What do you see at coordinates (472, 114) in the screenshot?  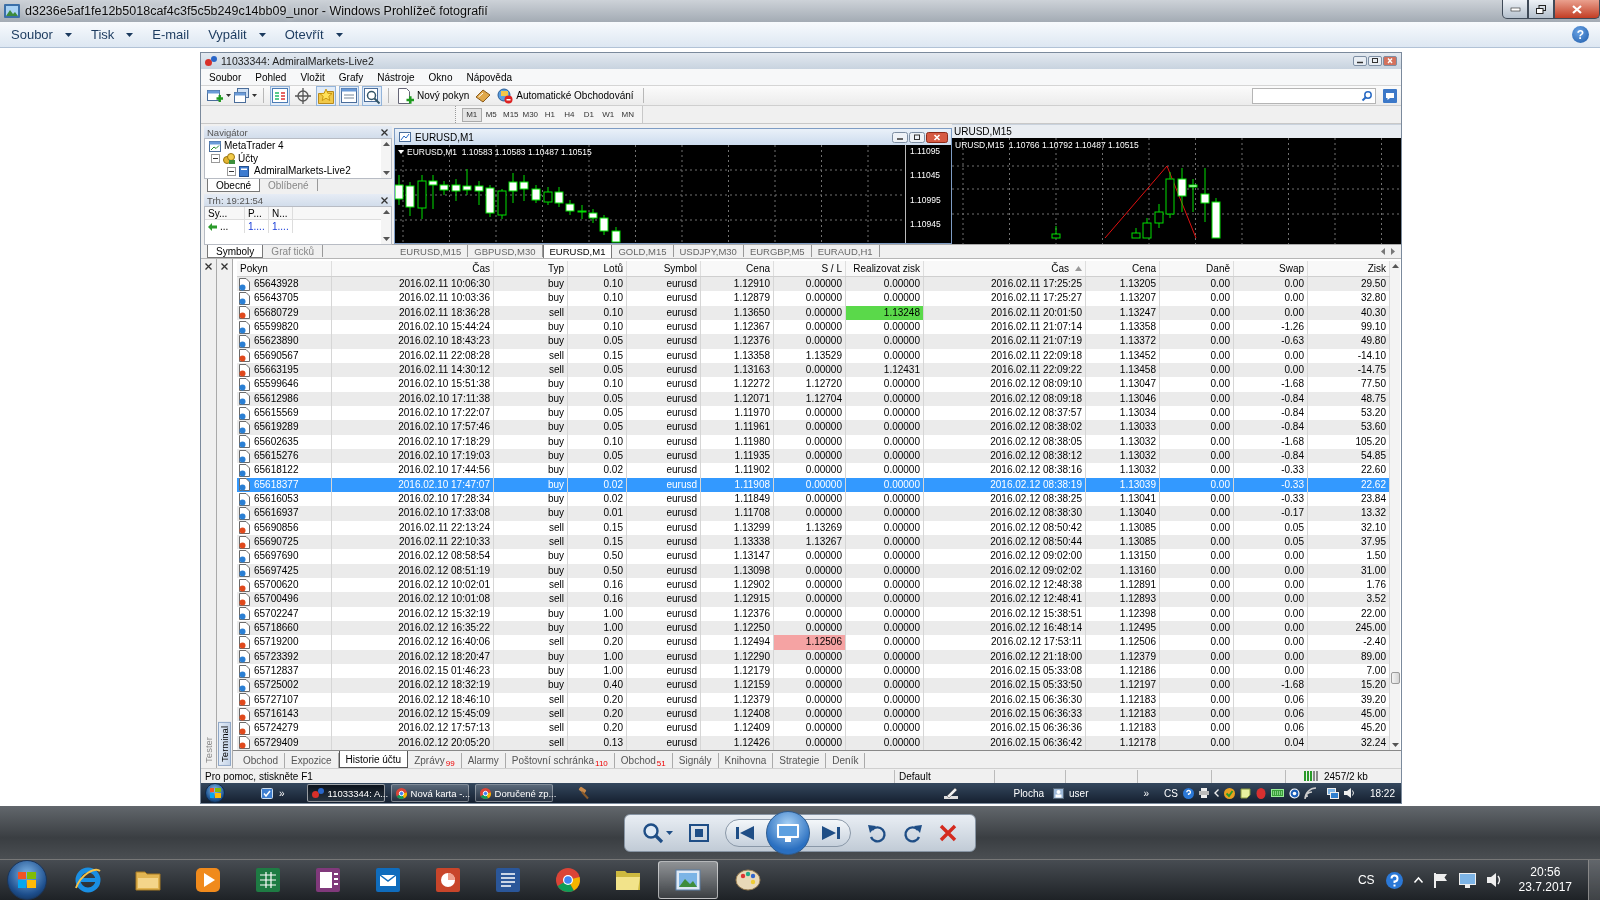 I see `timeframe-button: M1` at bounding box center [472, 114].